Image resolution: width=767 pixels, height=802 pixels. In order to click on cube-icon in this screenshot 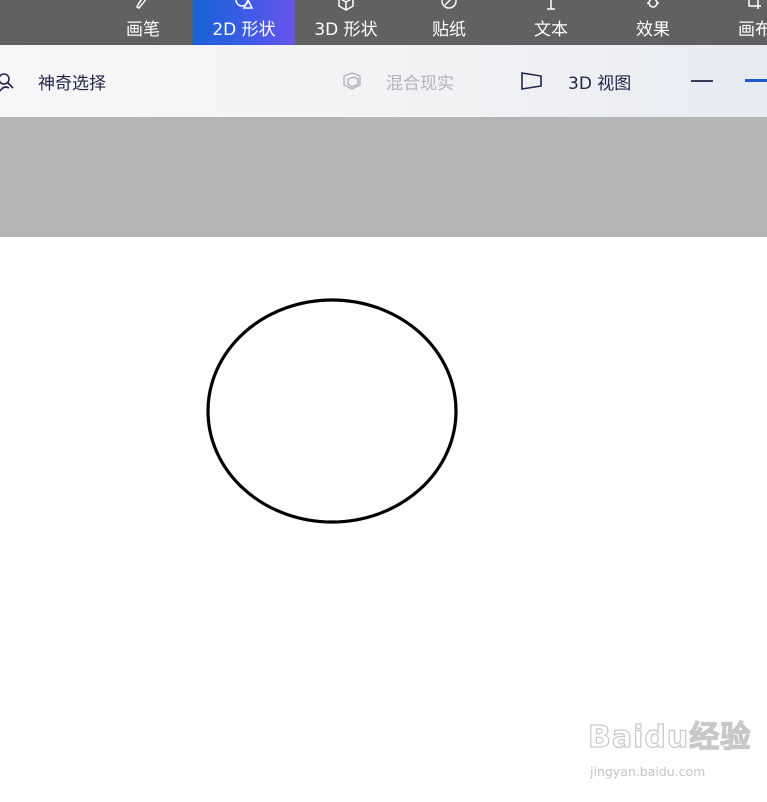, I will do `click(346, 5)`.